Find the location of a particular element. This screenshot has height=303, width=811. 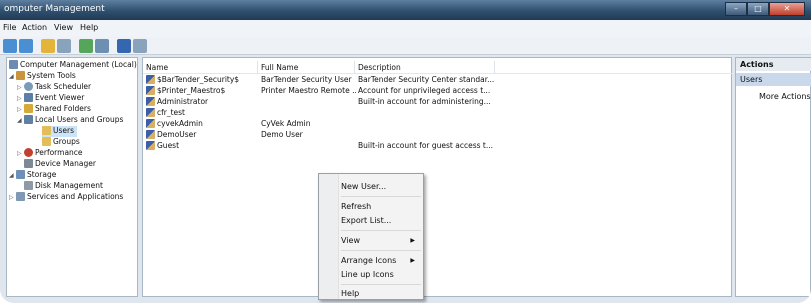

context-item-line-up-icons: Line up Icons is located at coordinates (367, 274).